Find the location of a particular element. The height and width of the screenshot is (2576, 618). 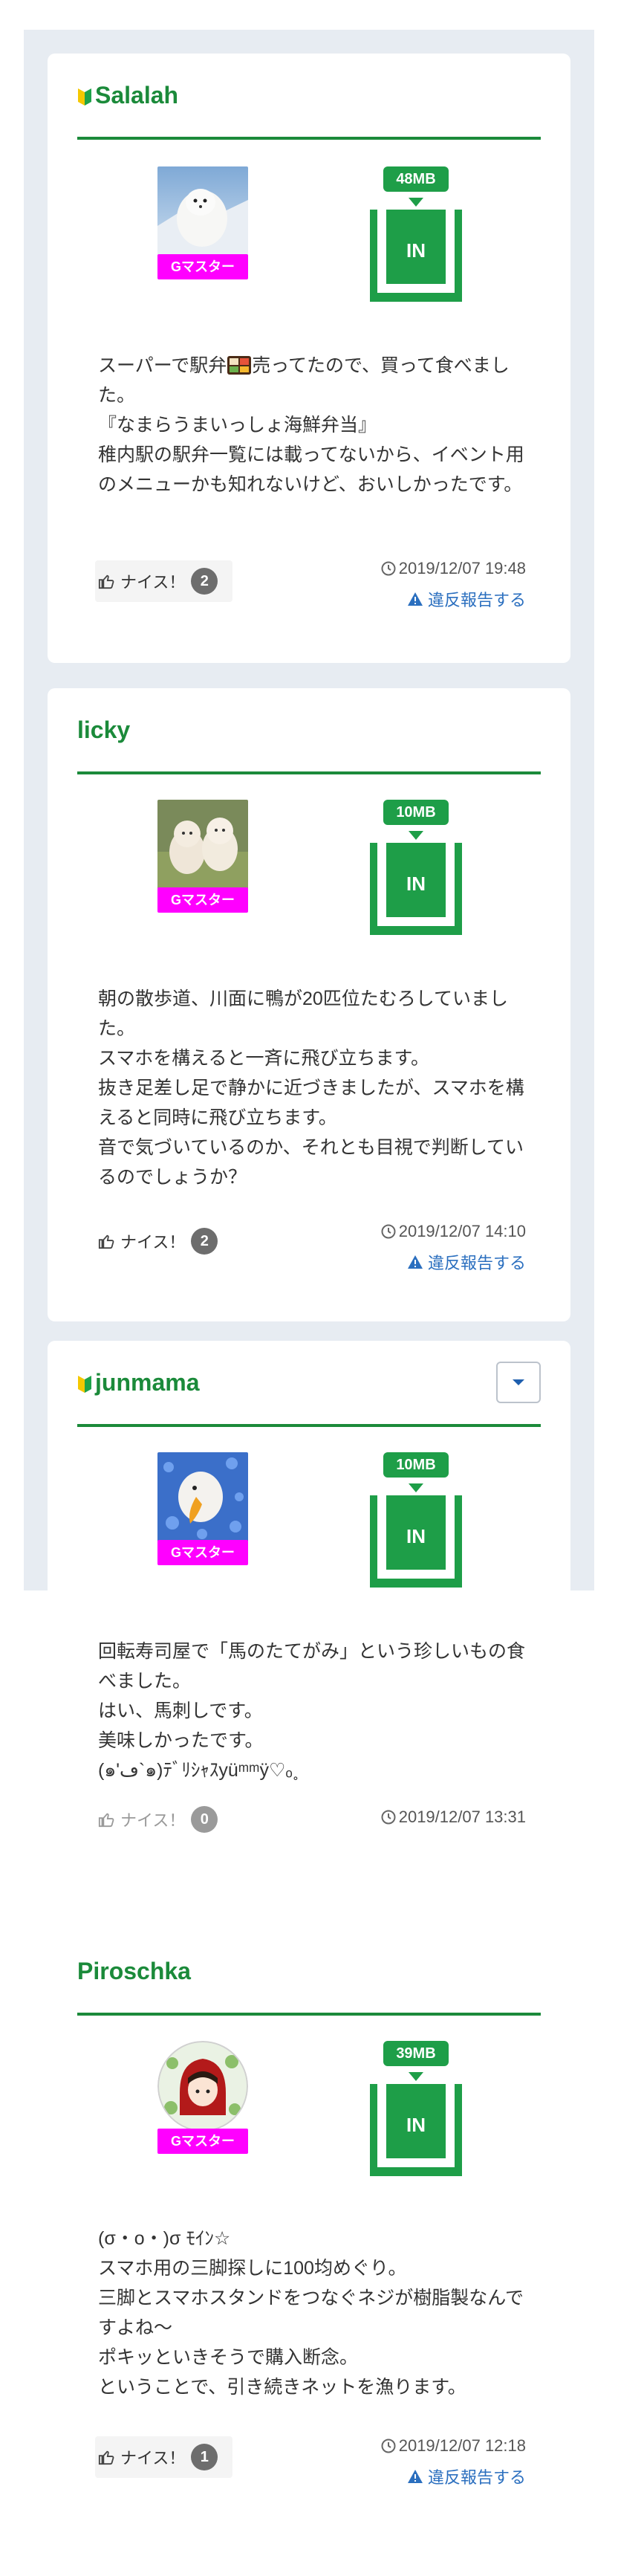

bento-box-icon is located at coordinates (239, 365).